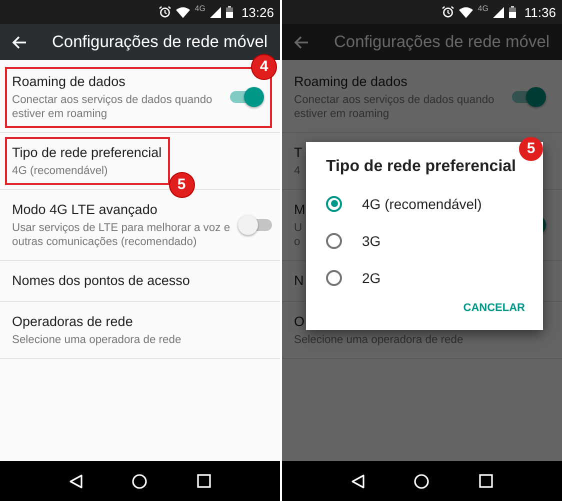 This screenshot has height=501, width=562. I want to click on setting-title: N, so click(299, 281).